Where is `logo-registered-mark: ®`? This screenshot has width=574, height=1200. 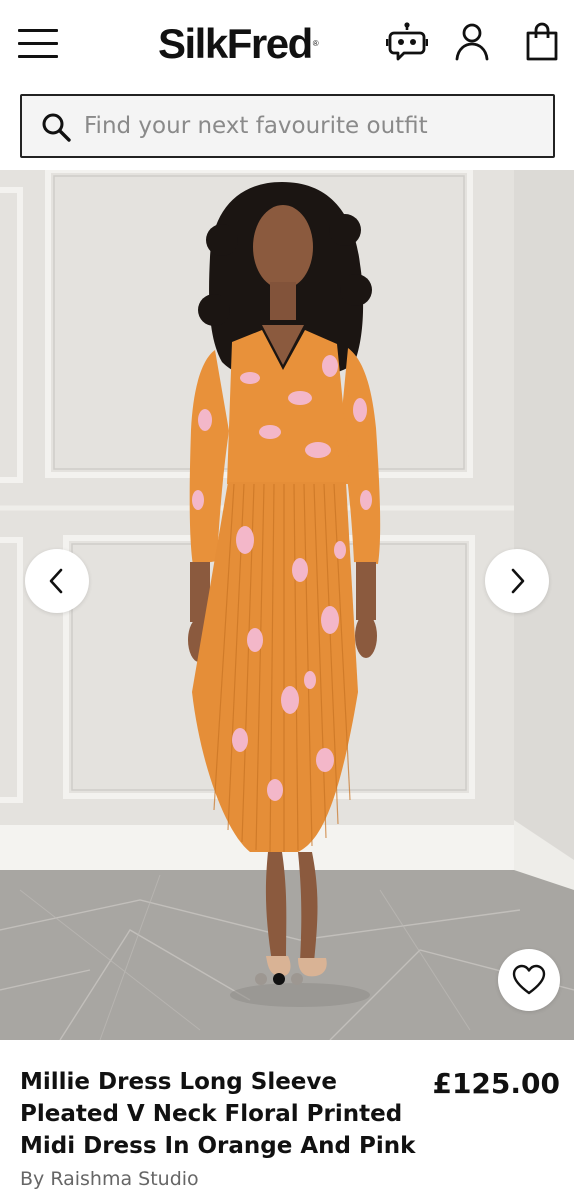
logo-registered-mark: ® is located at coordinates (315, 43).